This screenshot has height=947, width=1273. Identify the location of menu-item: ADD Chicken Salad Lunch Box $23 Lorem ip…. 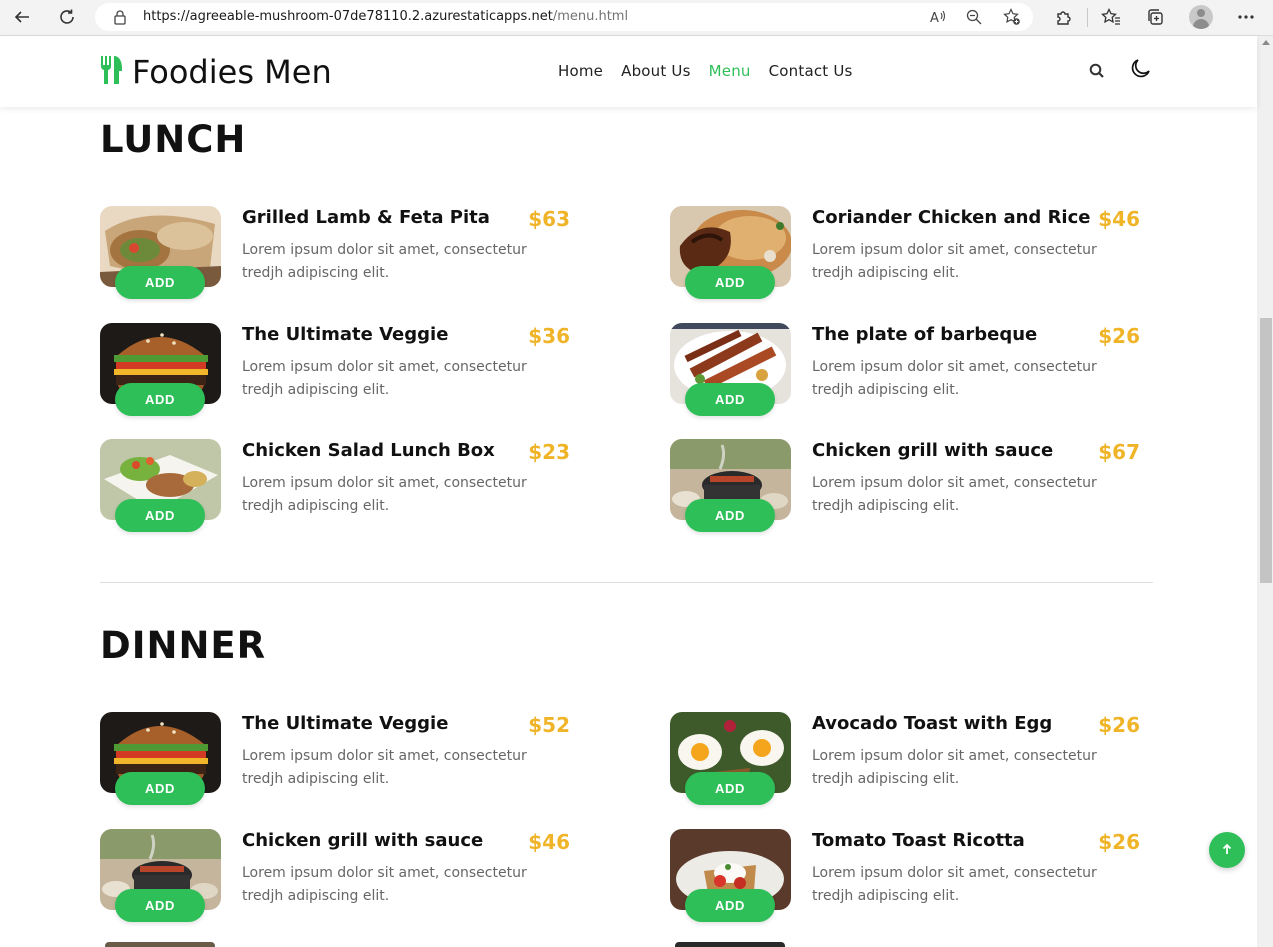
(335, 489).